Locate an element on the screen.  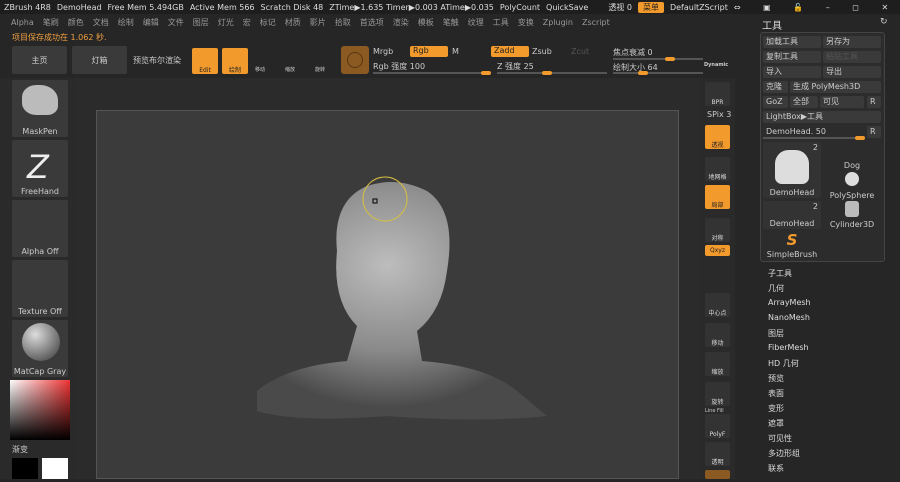
zadd-button: Zadd is located at coordinates (510, 51).